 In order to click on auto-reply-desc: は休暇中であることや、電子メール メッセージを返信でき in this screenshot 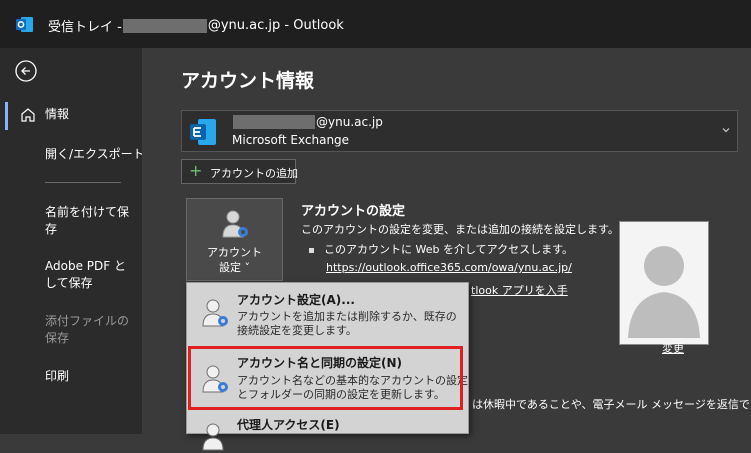, I will do `click(611, 404)`.